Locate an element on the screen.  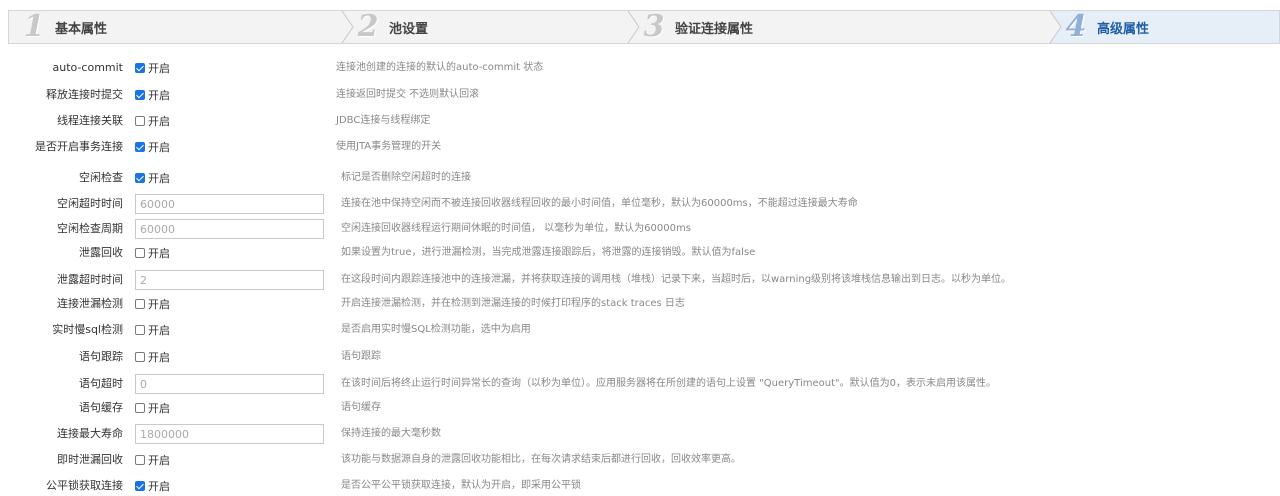
field-label: 空闲超时时间 is located at coordinates (90, 203).